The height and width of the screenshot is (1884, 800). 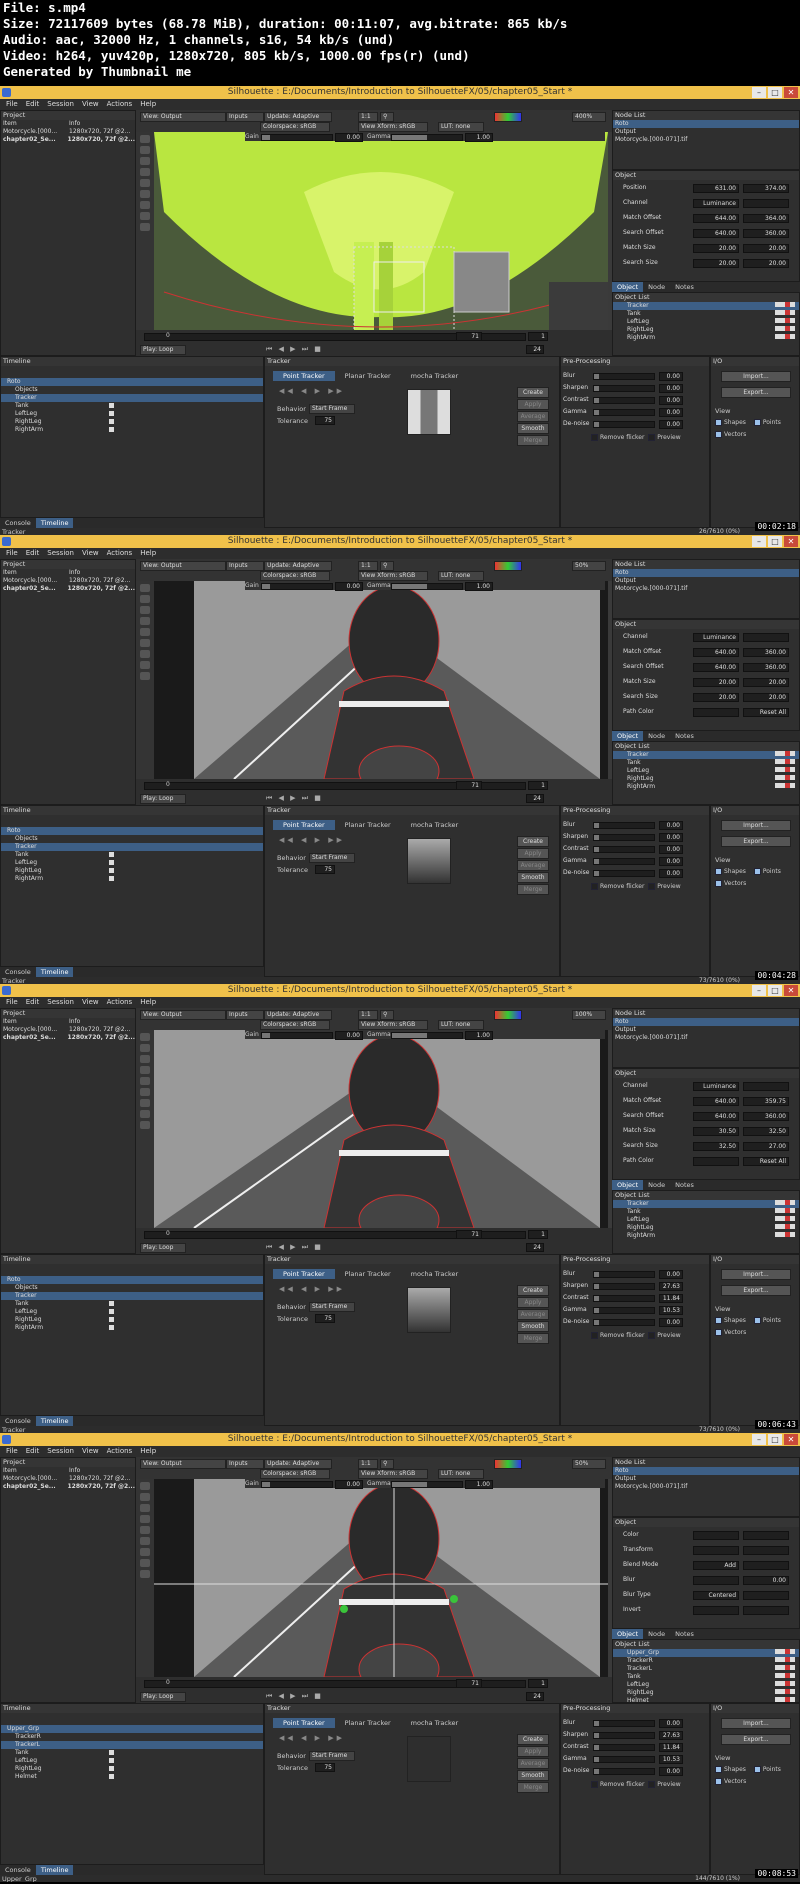 I want to click on menu-session: Session, so click(x=60, y=1451).